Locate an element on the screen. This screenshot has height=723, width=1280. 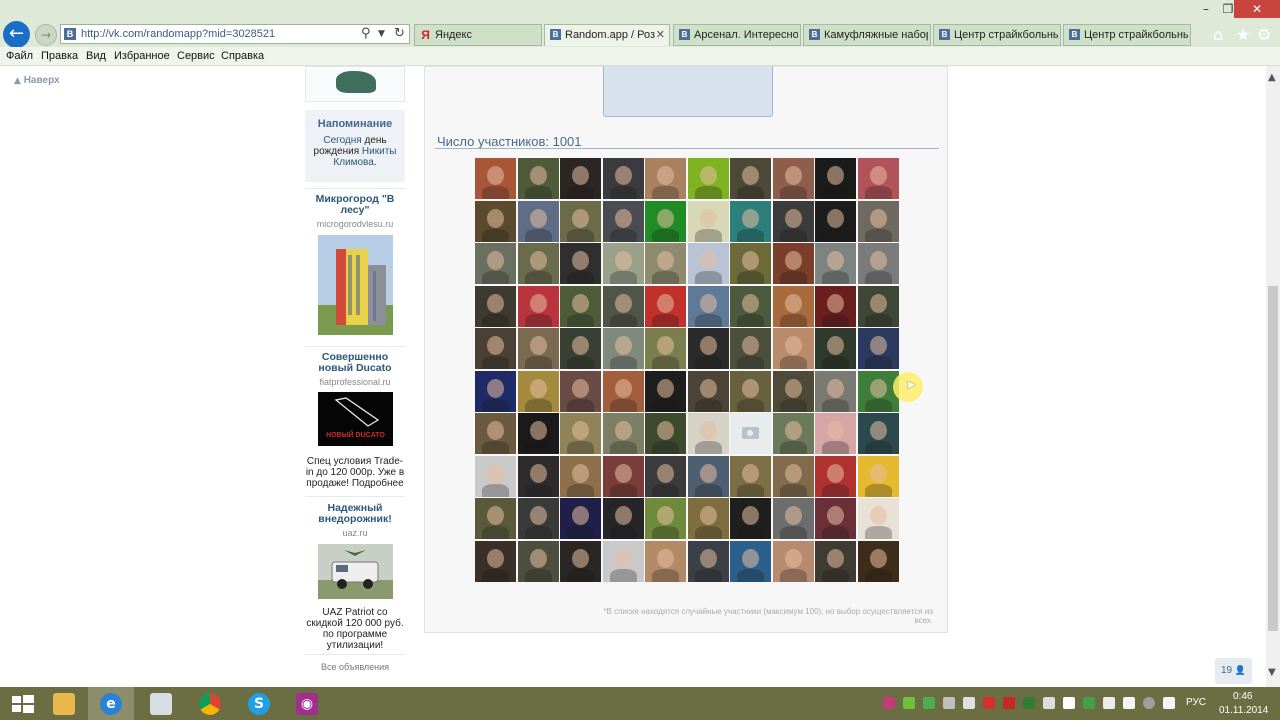
tray-network-app-icon is located at coordinates (1089, 703).